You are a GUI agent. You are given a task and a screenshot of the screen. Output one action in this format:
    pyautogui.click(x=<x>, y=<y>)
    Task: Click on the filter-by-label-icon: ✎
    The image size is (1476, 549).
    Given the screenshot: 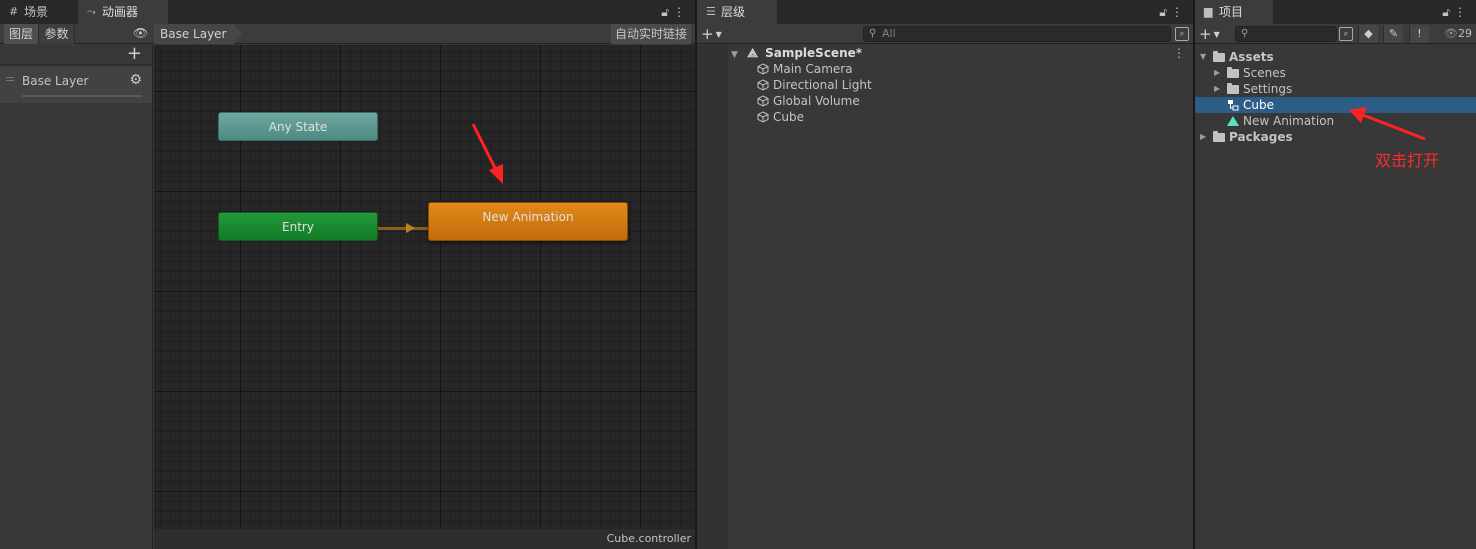 What is the action you would take?
    pyautogui.click(x=1393, y=34)
    